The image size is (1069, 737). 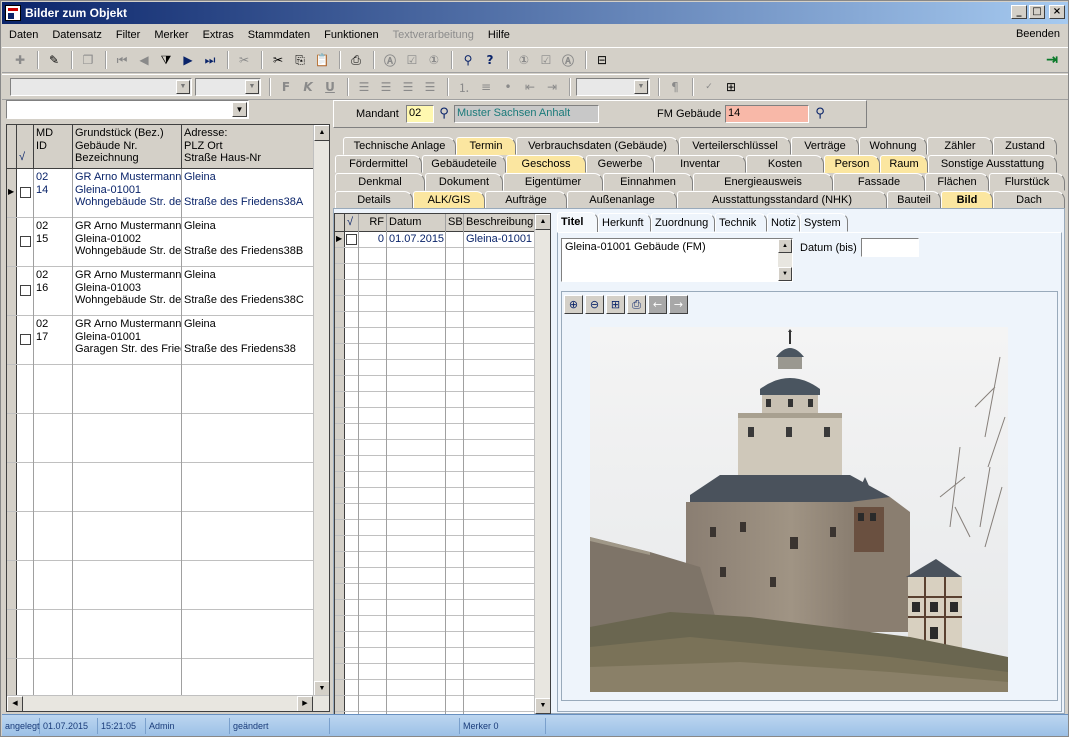 What do you see at coordinates (351, 35) in the screenshot?
I see `menu-funktionen: Funktionen` at bounding box center [351, 35].